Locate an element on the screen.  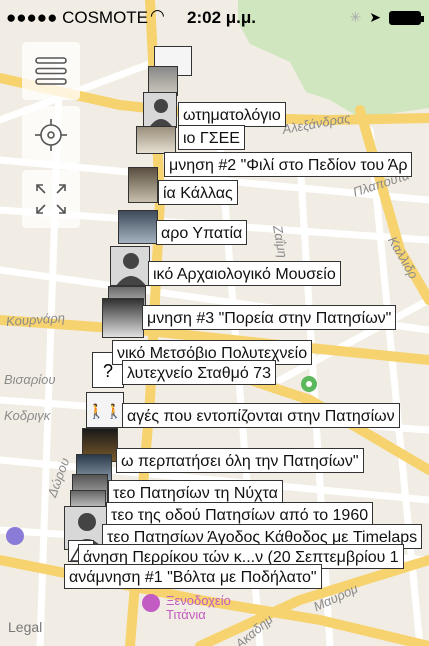
fullscreen-button is located at coordinates (51, 199).